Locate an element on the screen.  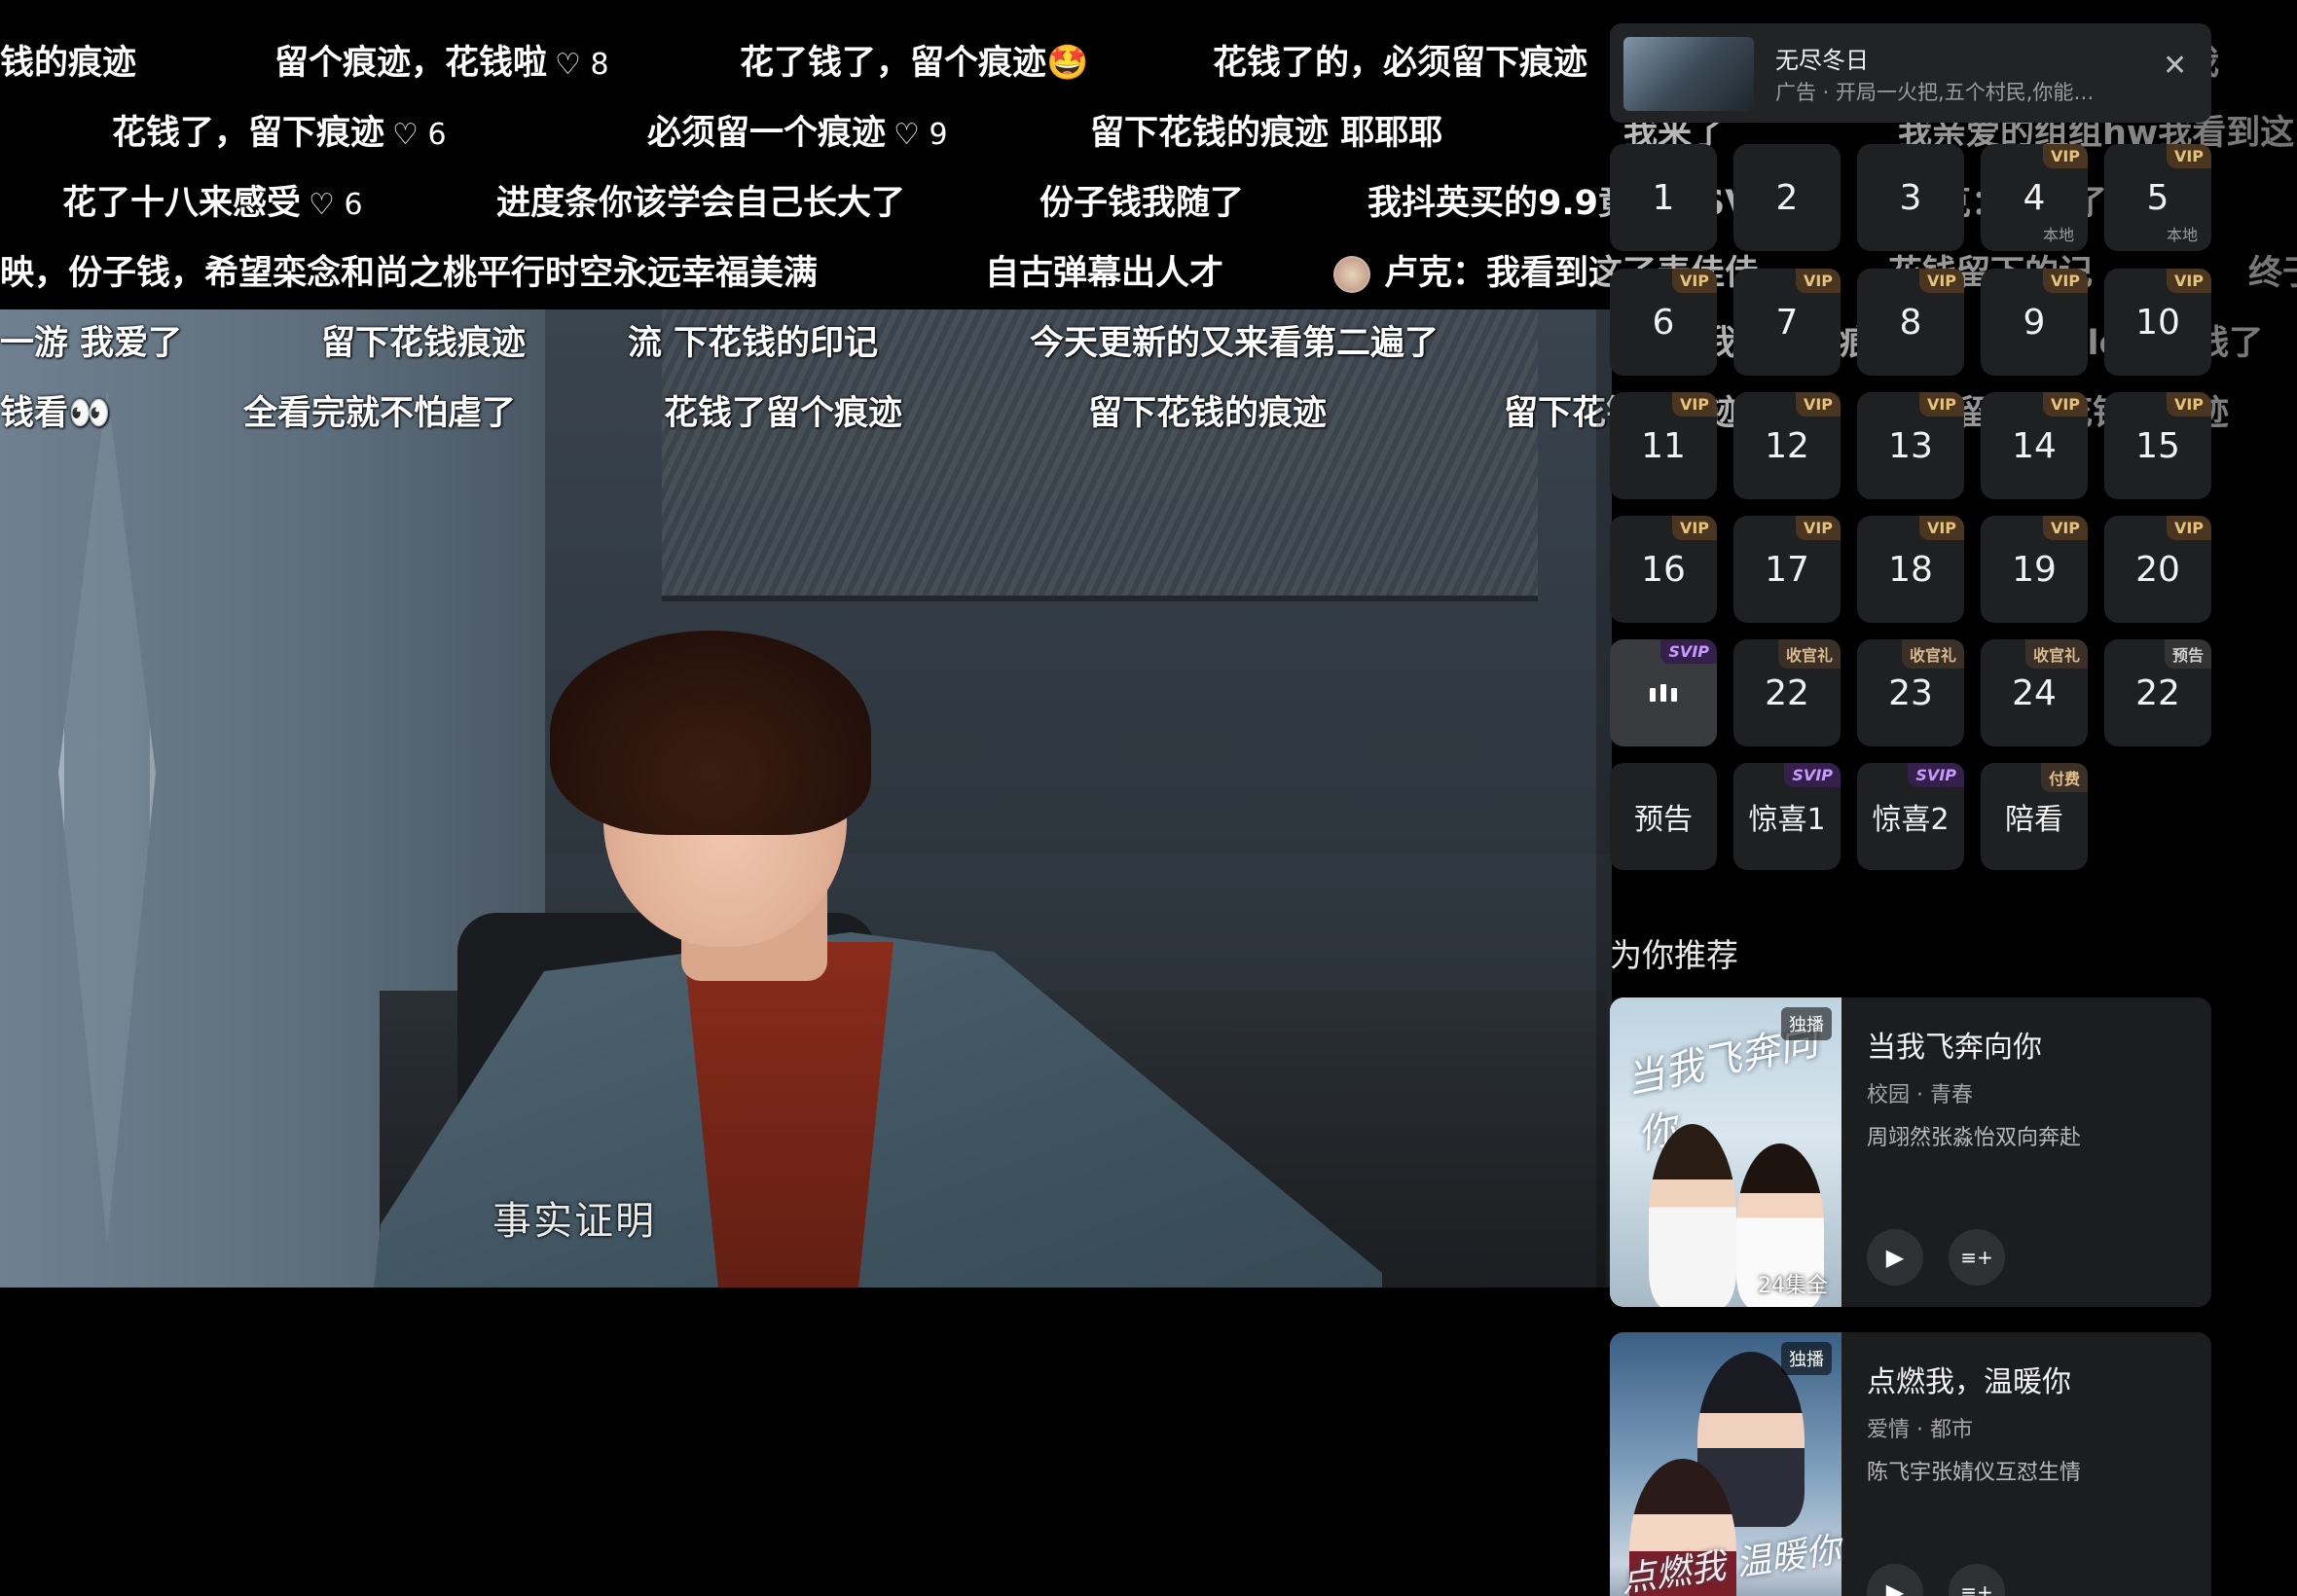
danmaku-text: 必须留一个痕迹 is located at coordinates (767, 133).